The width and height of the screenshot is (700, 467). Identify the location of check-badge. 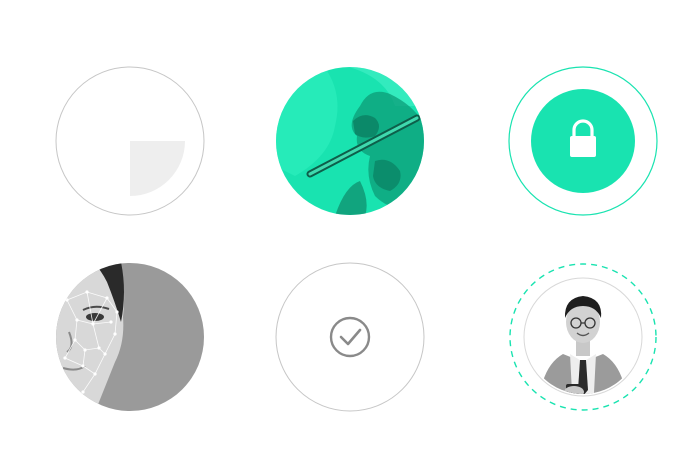
(350, 337).